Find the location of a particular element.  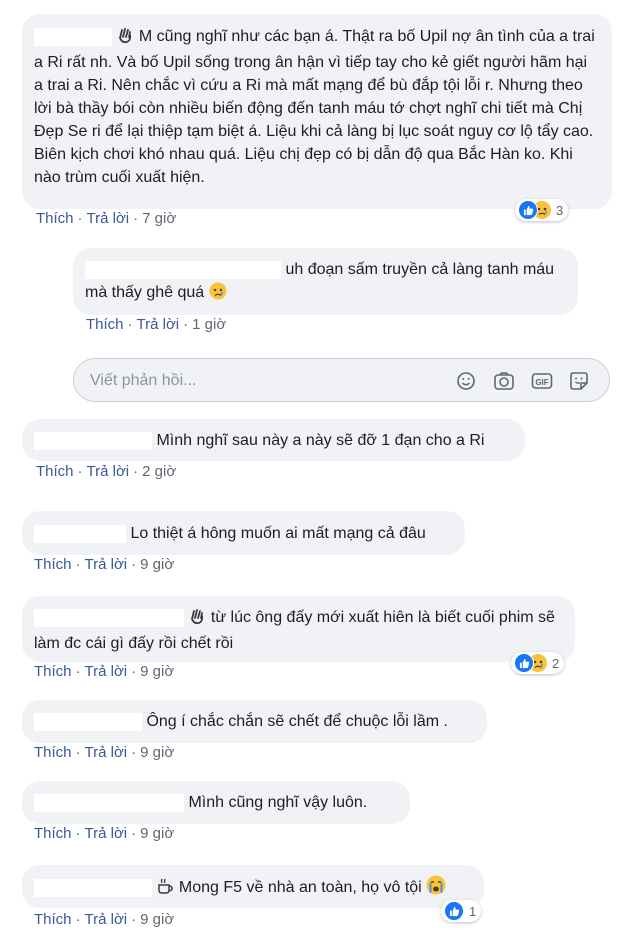

timestamp: 1 giờ is located at coordinates (209, 324).